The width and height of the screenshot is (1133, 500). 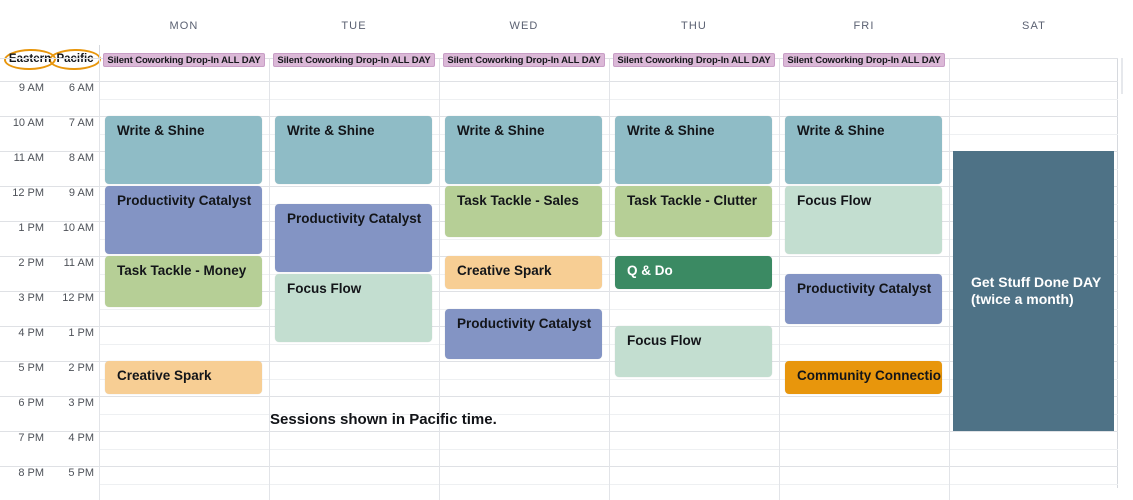 What do you see at coordinates (863, 377) in the screenshot?
I see `event-block: Community Connection` at bounding box center [863, 377].